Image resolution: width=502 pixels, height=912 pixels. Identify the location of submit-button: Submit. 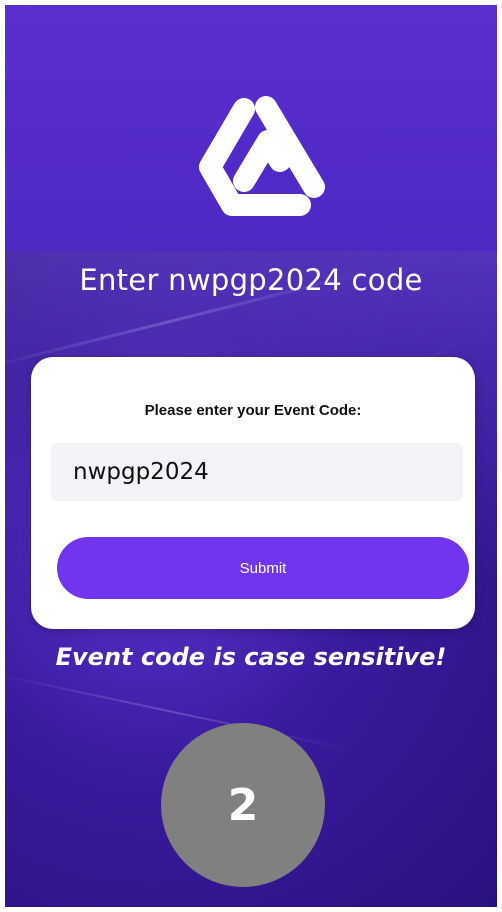
(263, 568).